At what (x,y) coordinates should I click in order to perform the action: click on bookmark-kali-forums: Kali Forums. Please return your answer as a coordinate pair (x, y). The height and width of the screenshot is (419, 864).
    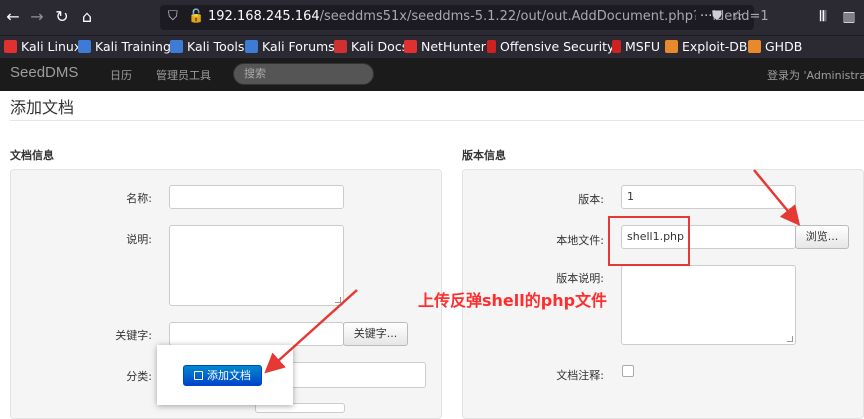
    Looking at the image, I should click on (290, 47).